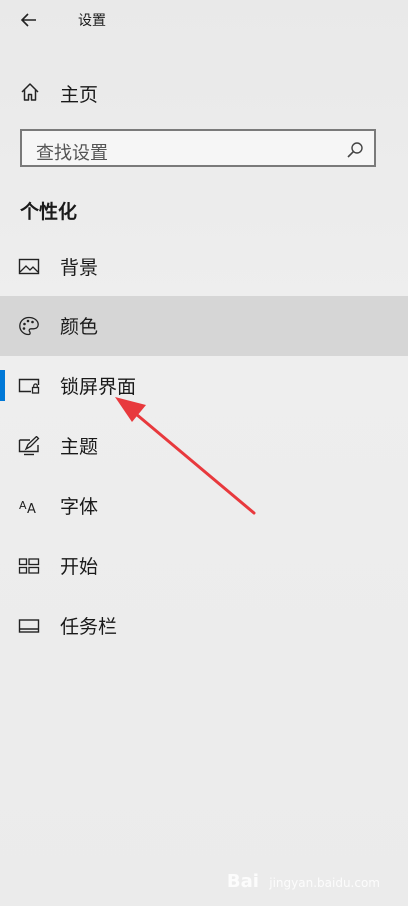  Describe the element at coordinates (242, 881) in the screenshot. I see `watermark-brand: Bai` at that location.